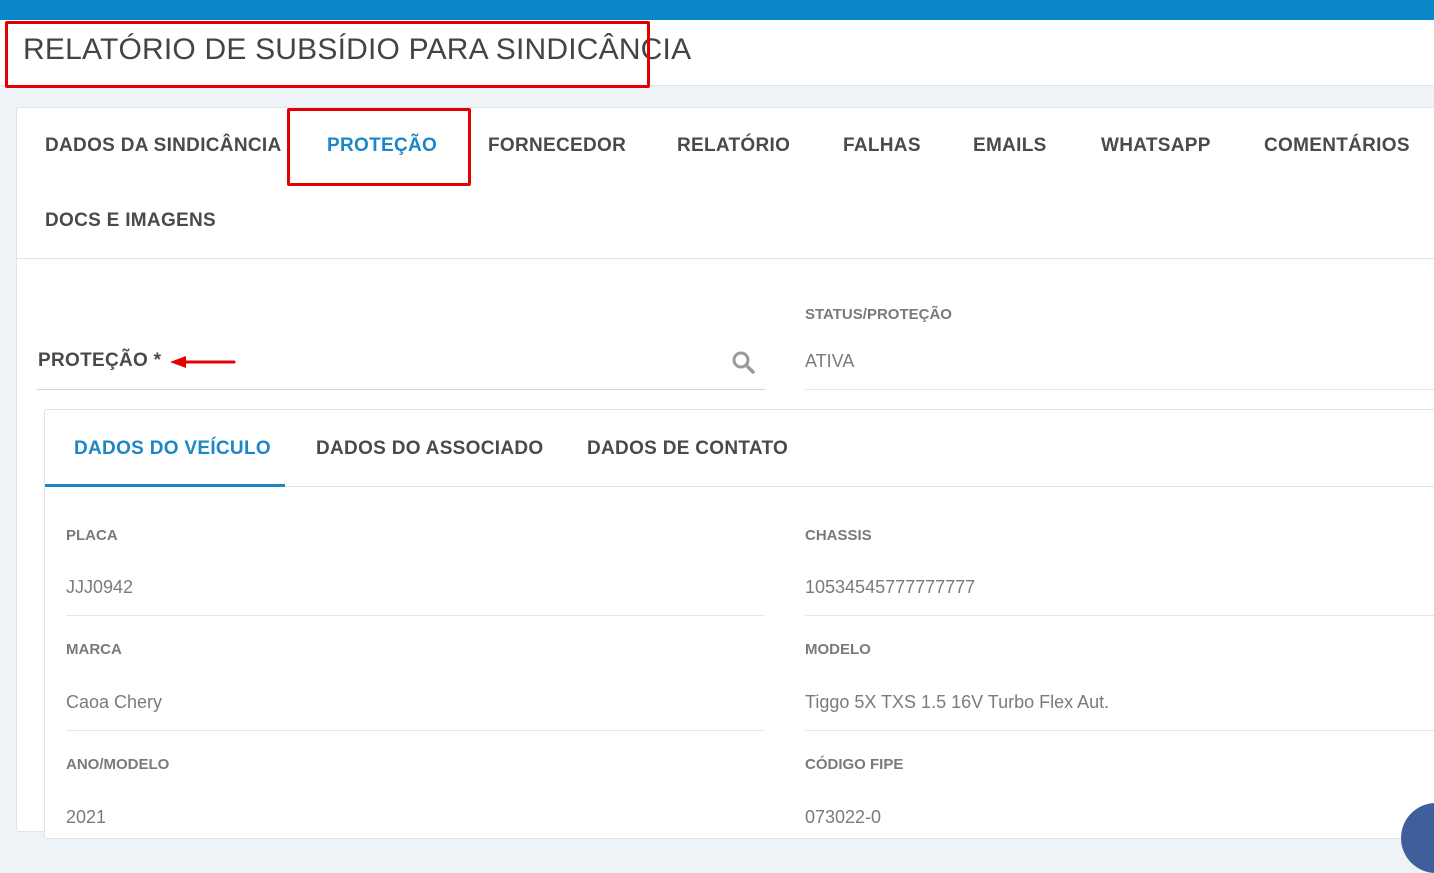 This screenshot has width=1434, height=873. Describe the element at coordinates (118, 764) in the screenshot. I see `ano-modelo-label: ANO/MODELO` at that location.